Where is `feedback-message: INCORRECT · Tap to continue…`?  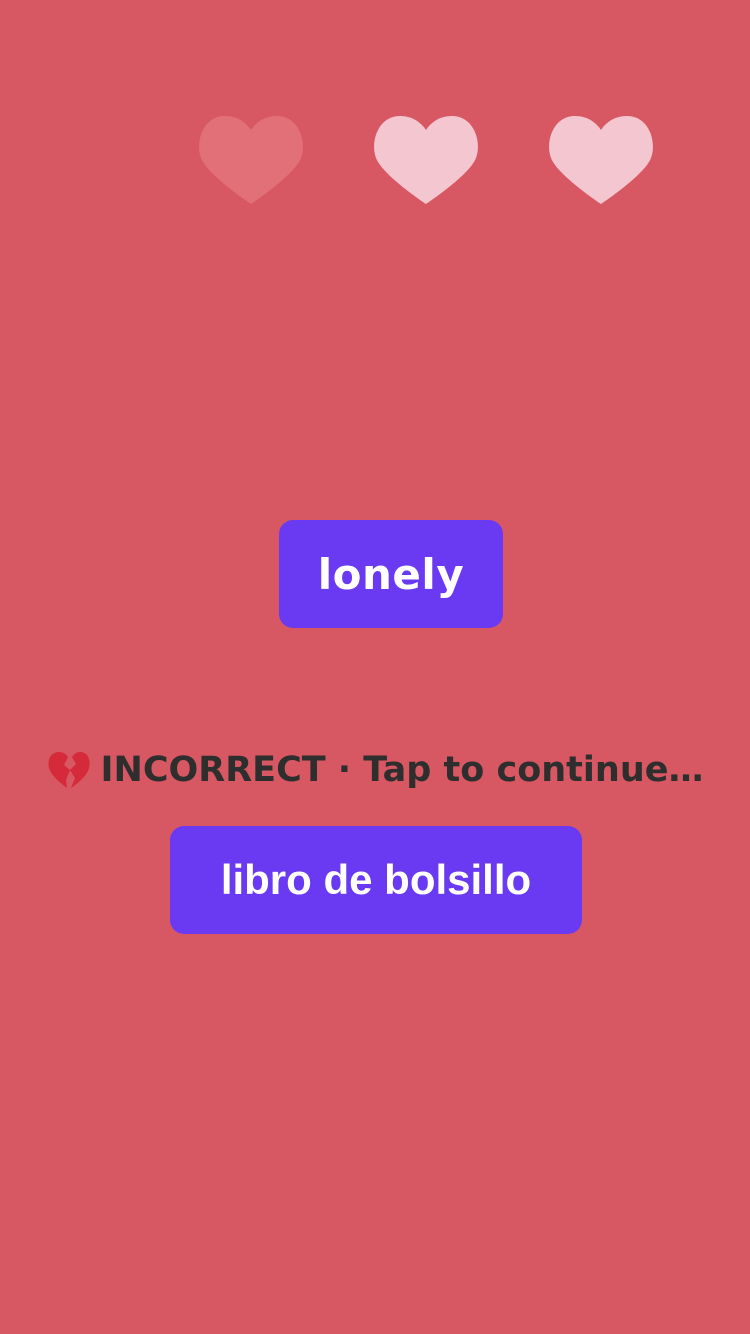 feedback-message: INCORRECT · Tap to continue… is located at coordinates (375, 770).